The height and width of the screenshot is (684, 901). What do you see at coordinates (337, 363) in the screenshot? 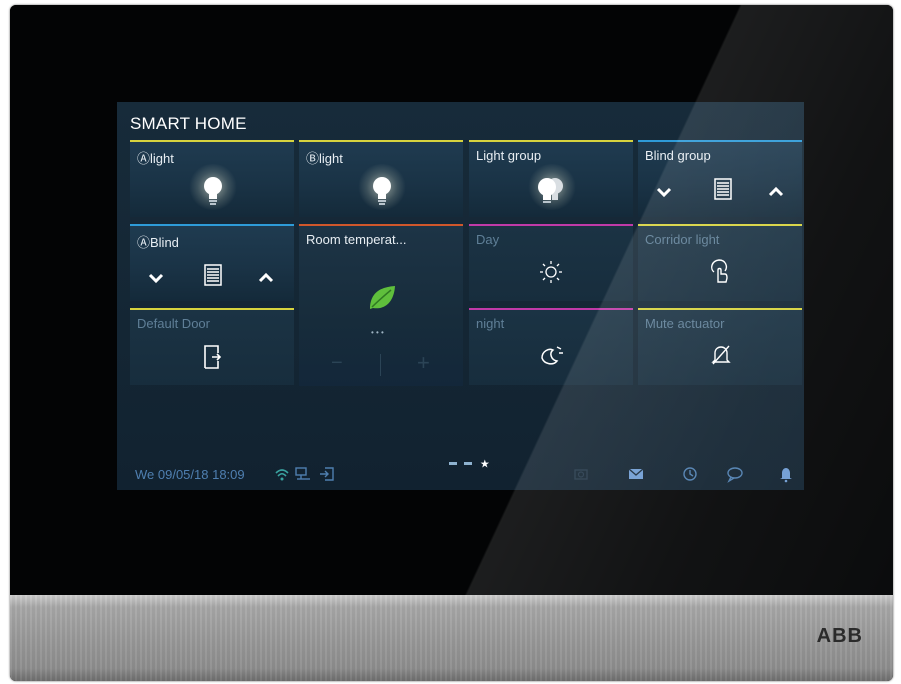
I see `decrease-button: −` at bounding box center [337, 363].